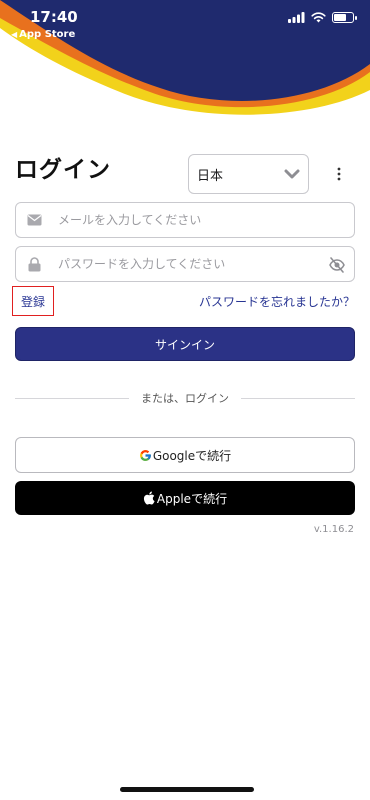 This screenshot has height=800, width=370. Describe the element at coordinates (54, 17) in the screenshot. I see `status-time: 17:40` at that location.